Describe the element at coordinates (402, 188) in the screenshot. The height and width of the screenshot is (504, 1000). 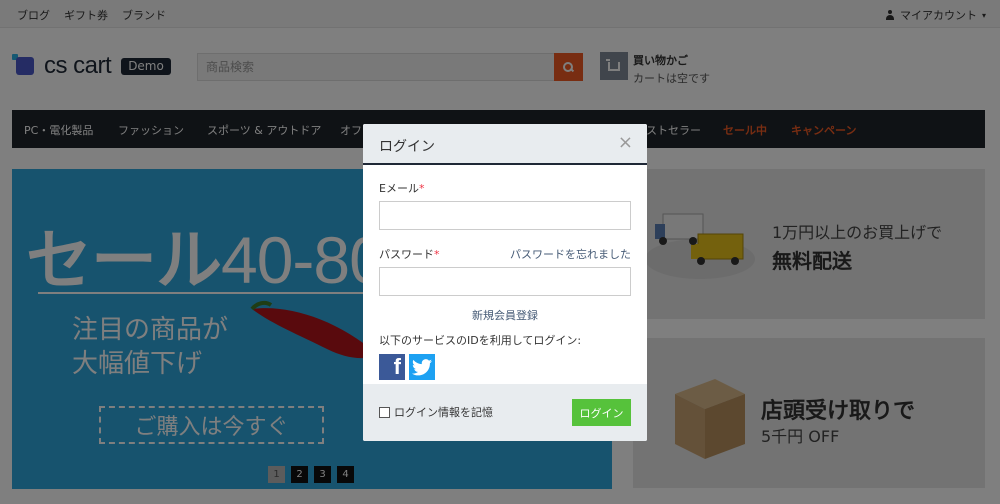
I see `email-label: Eメール*` at that location.